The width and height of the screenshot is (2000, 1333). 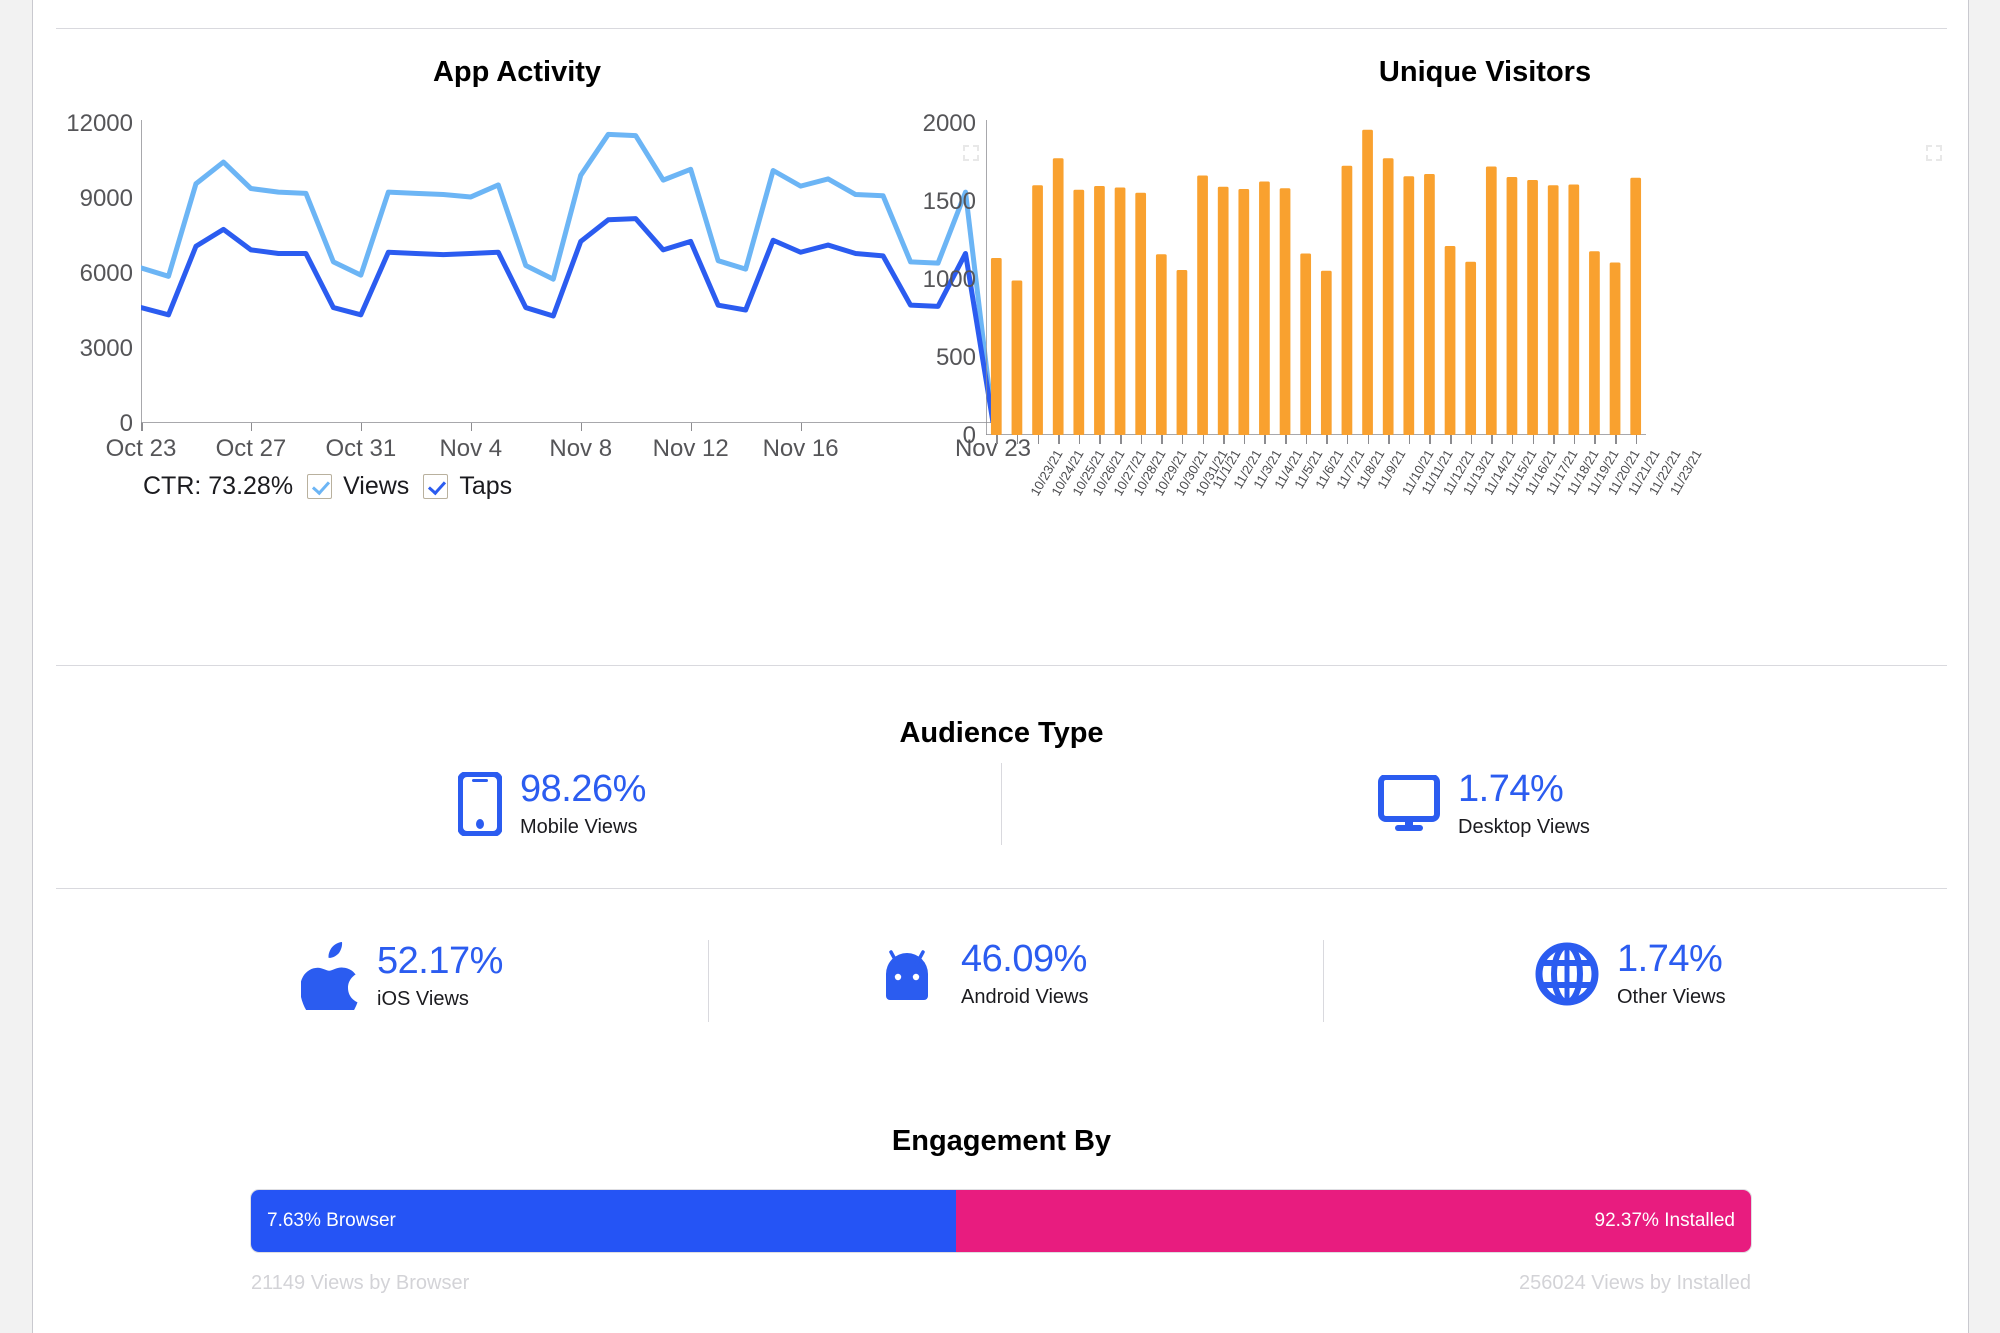 What do you see at coordinates (329, 976) in the screenshot?
I see `apple-logo-icon` at bounding box center [329, 976].